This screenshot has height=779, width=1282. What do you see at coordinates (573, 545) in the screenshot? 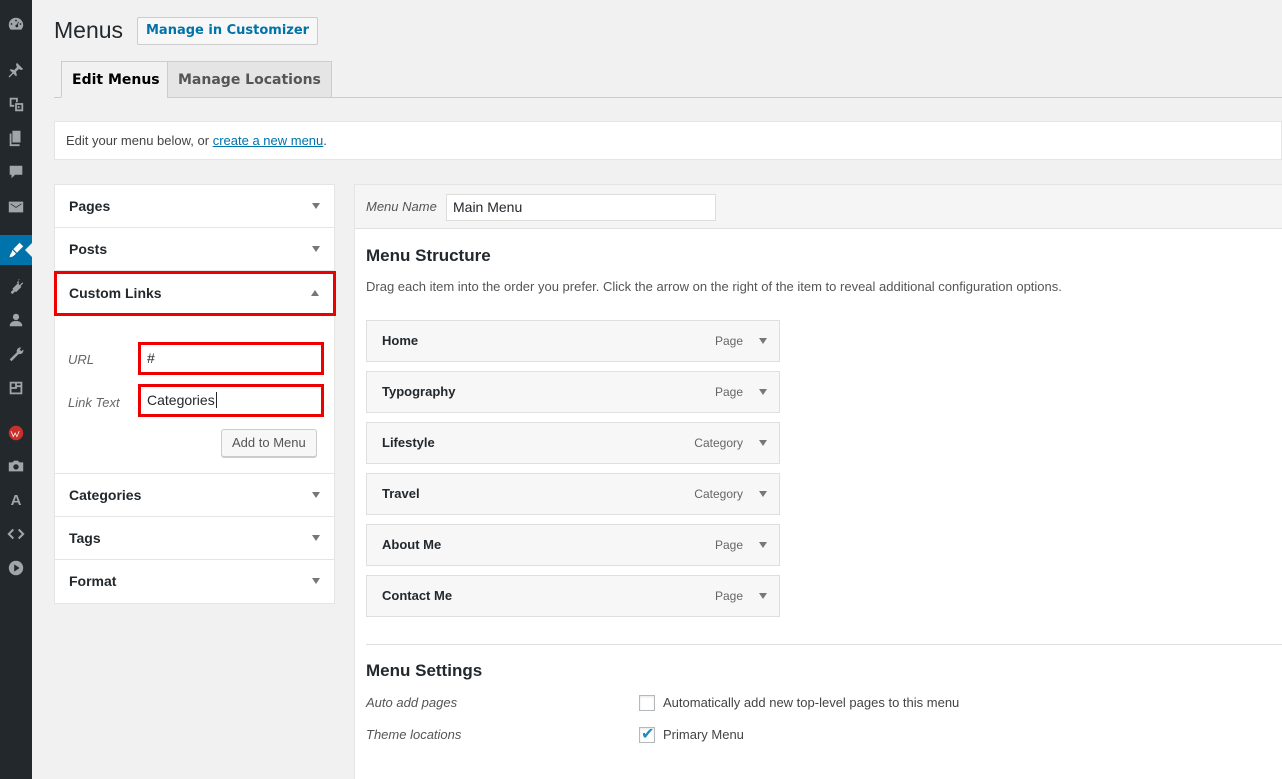
I see `menu-item: About Me Page` at bounding box center [573, 545].